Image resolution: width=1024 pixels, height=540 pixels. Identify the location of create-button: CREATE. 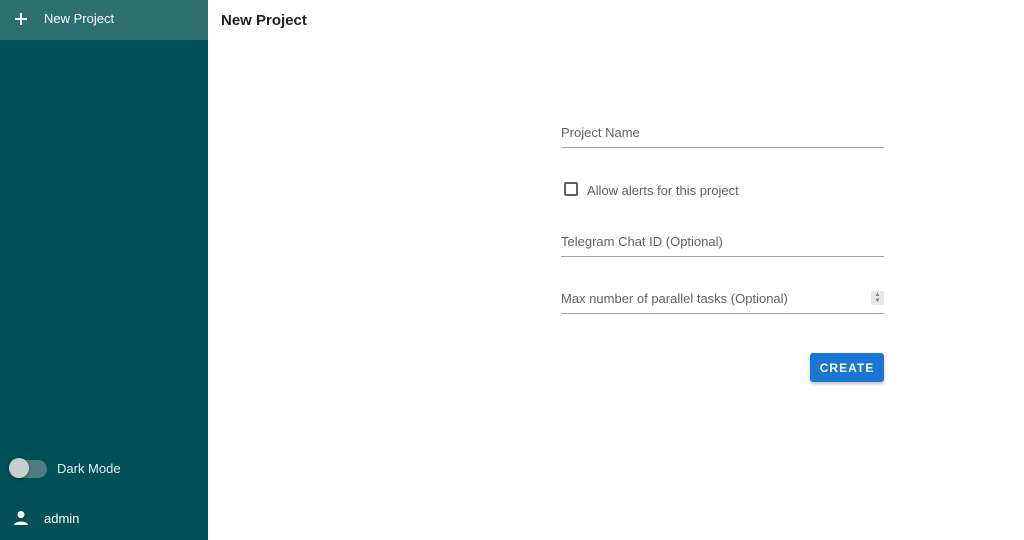
(847, 367).